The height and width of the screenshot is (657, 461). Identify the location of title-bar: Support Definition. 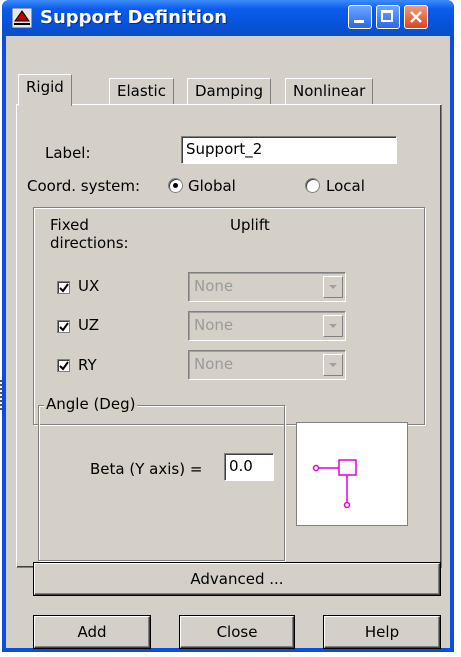
(228, 18).